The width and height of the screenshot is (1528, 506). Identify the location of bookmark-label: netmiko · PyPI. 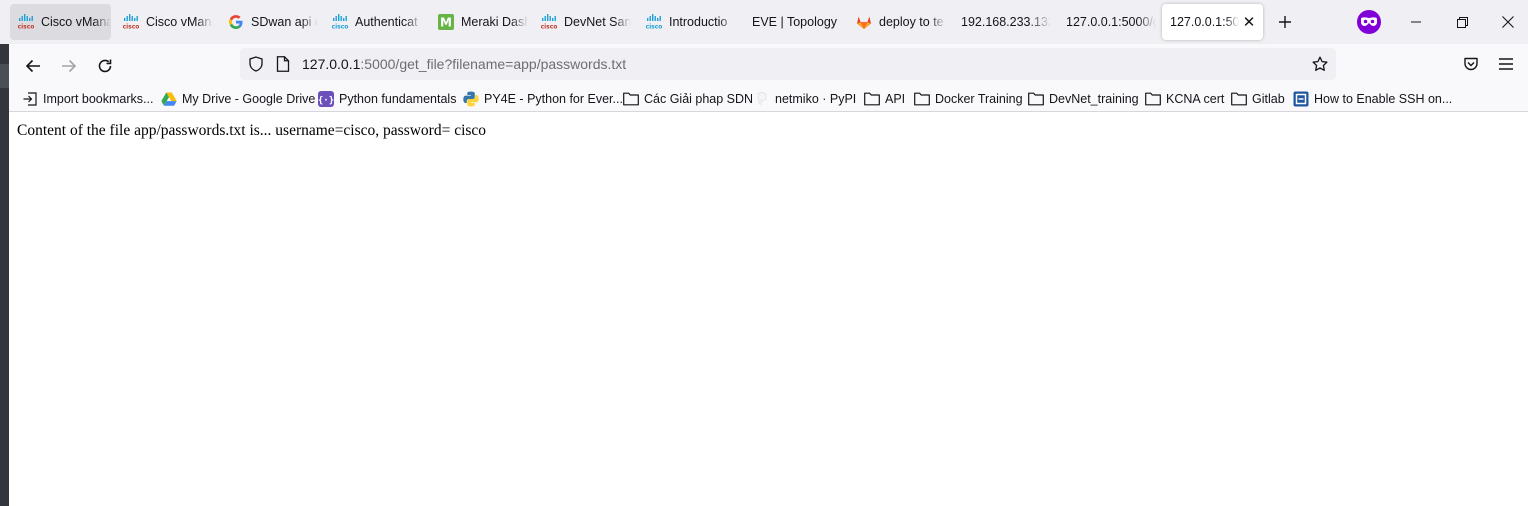
(816, 99).